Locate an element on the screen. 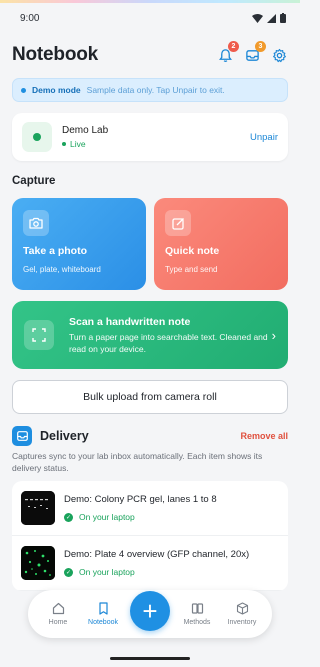 The width and height of the screenshot is (320, 667). edit-note-icon is located at coordinates (178, 223).